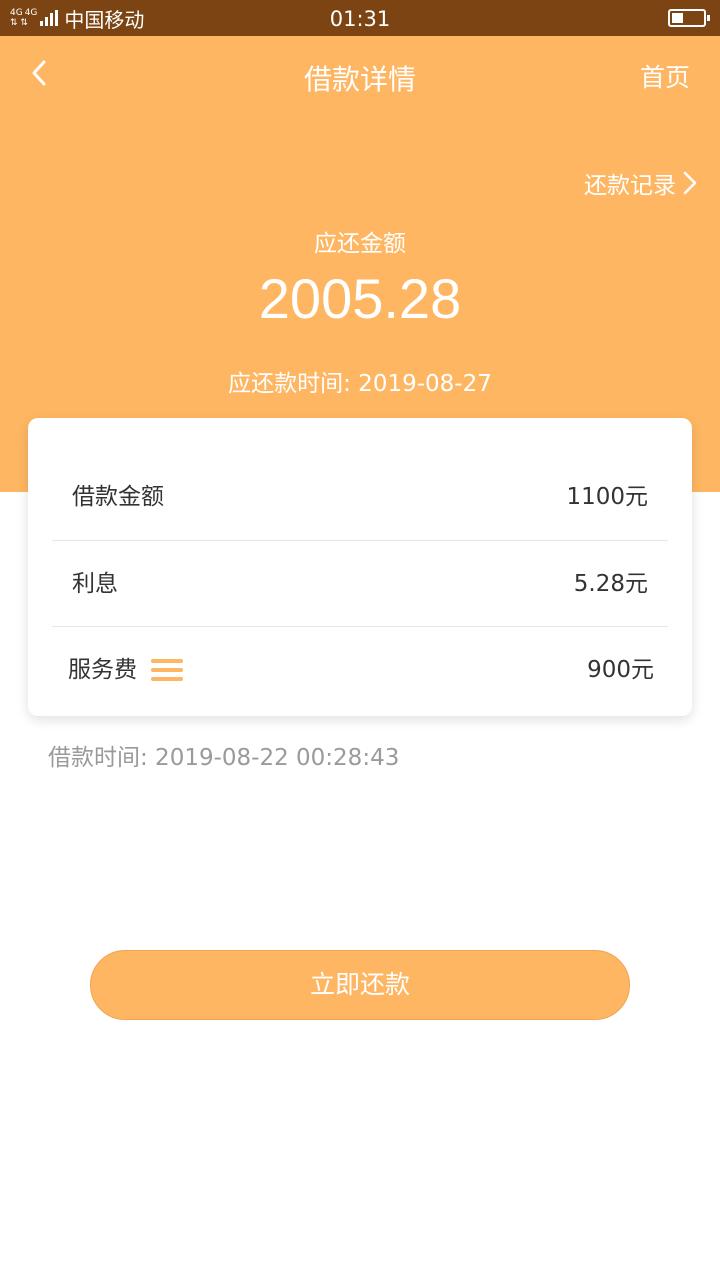 The width and height of the screenshot is (720, 1280). I want to click on loan-amount-value: 1100元, so click(607, 497).